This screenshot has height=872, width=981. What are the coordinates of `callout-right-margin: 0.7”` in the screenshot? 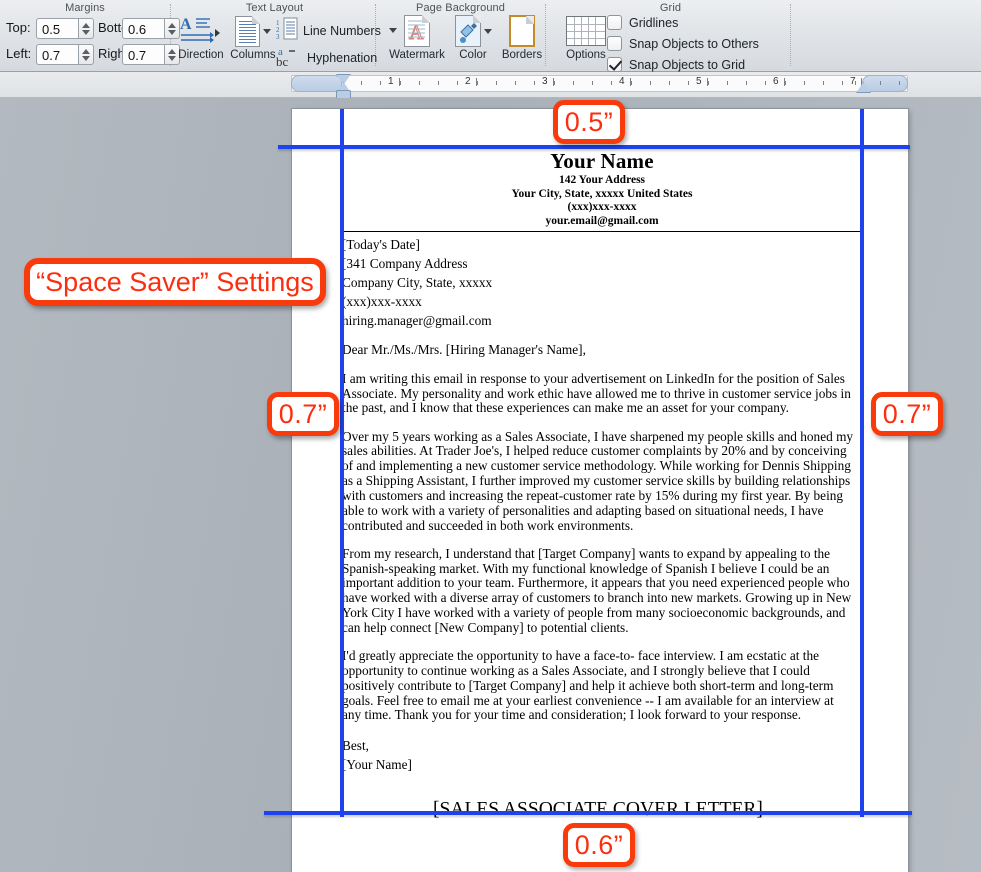 It's located at (907, 414).